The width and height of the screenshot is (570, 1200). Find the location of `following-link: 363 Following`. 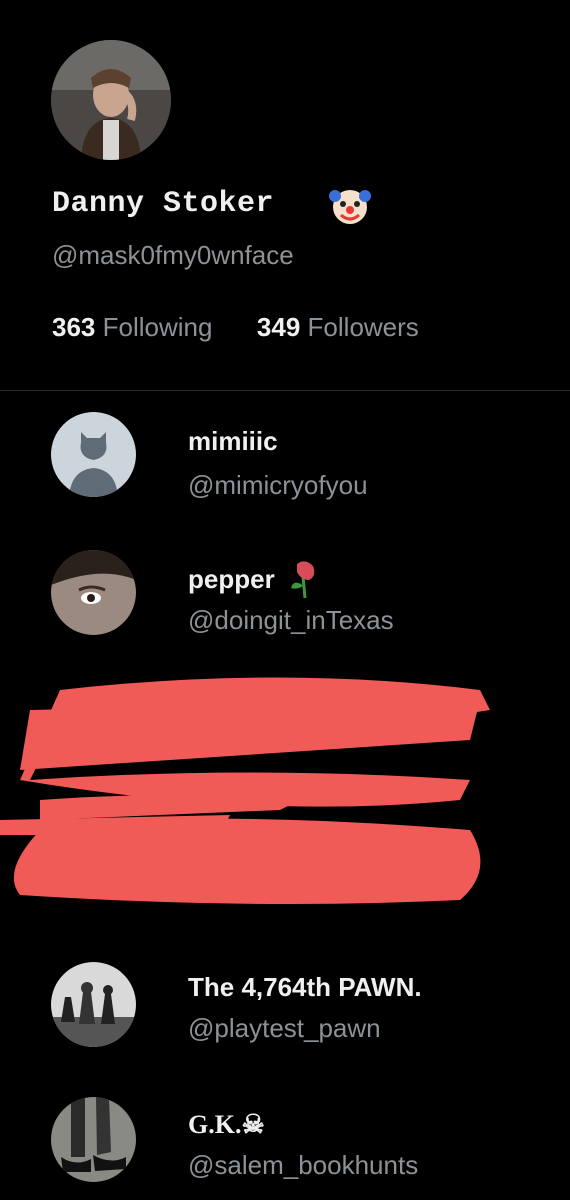

following-link: 363 Following is located at coordinates (132, 327).